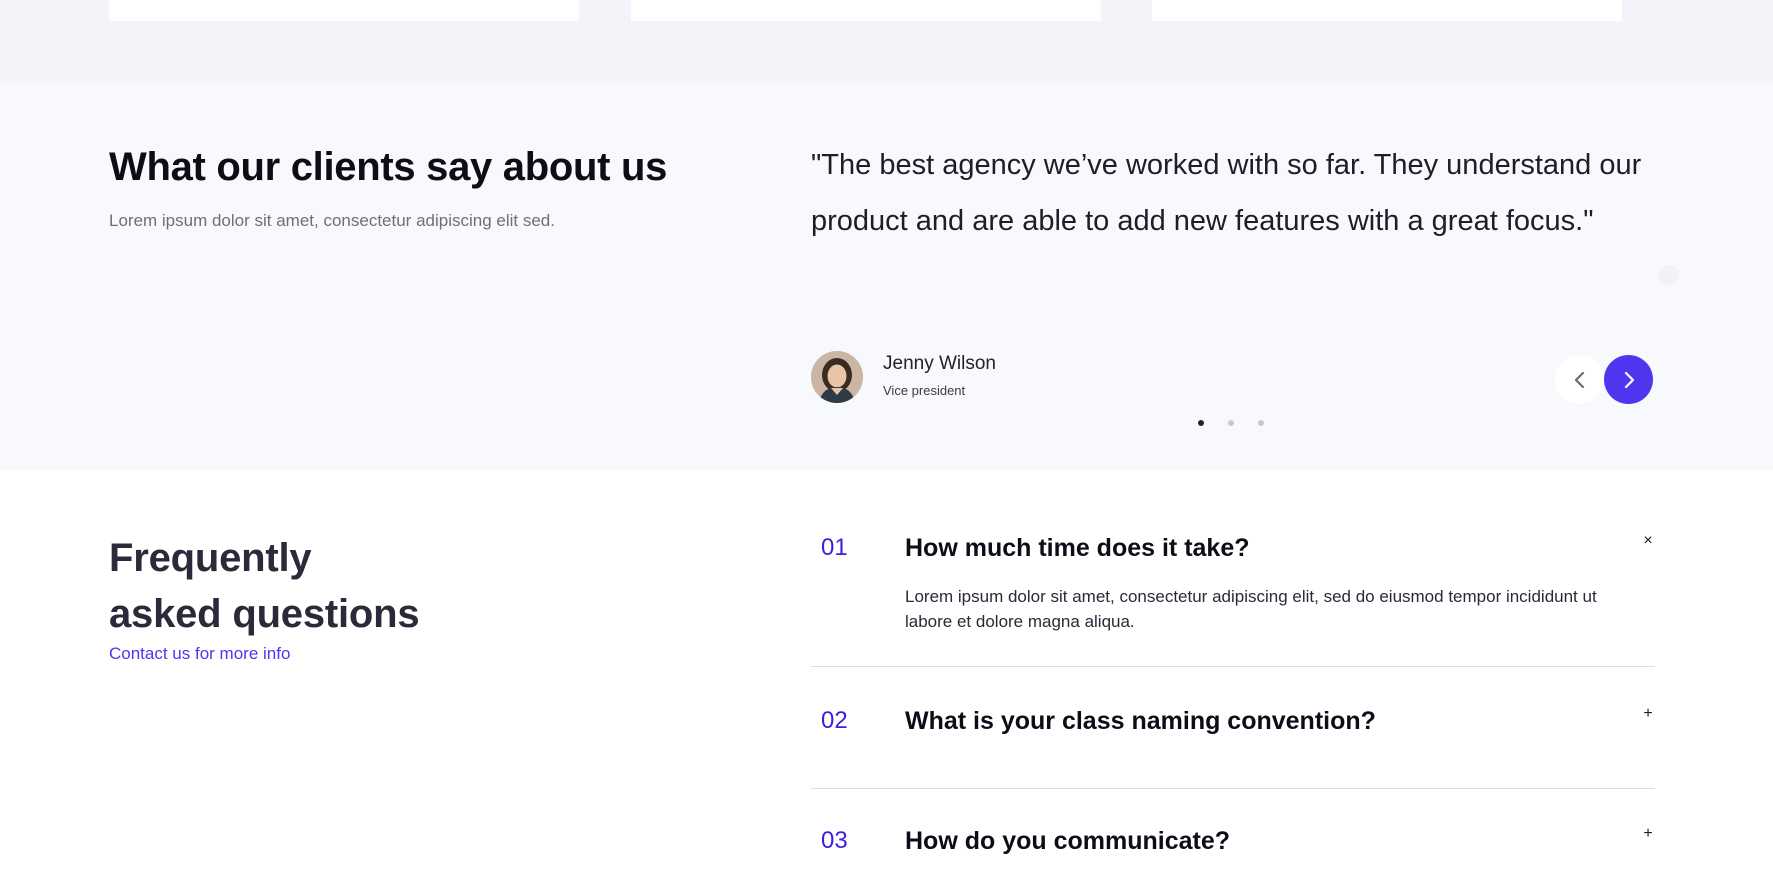  I want to click on faq-number: 02, so click(834, 720).